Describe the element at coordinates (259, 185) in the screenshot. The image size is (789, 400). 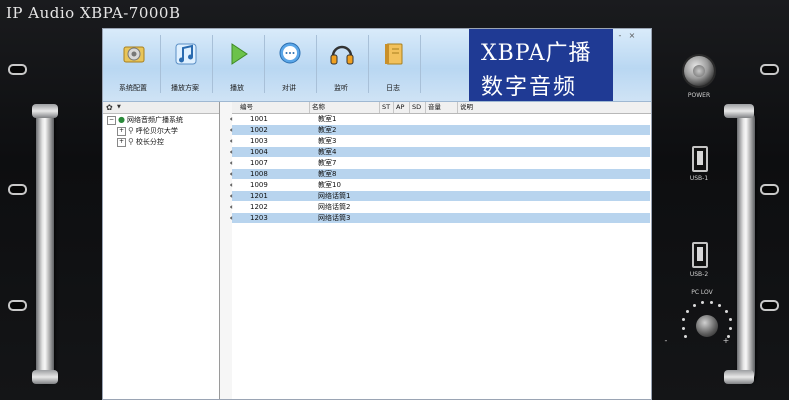
I see `row-number: 1009` at that location.